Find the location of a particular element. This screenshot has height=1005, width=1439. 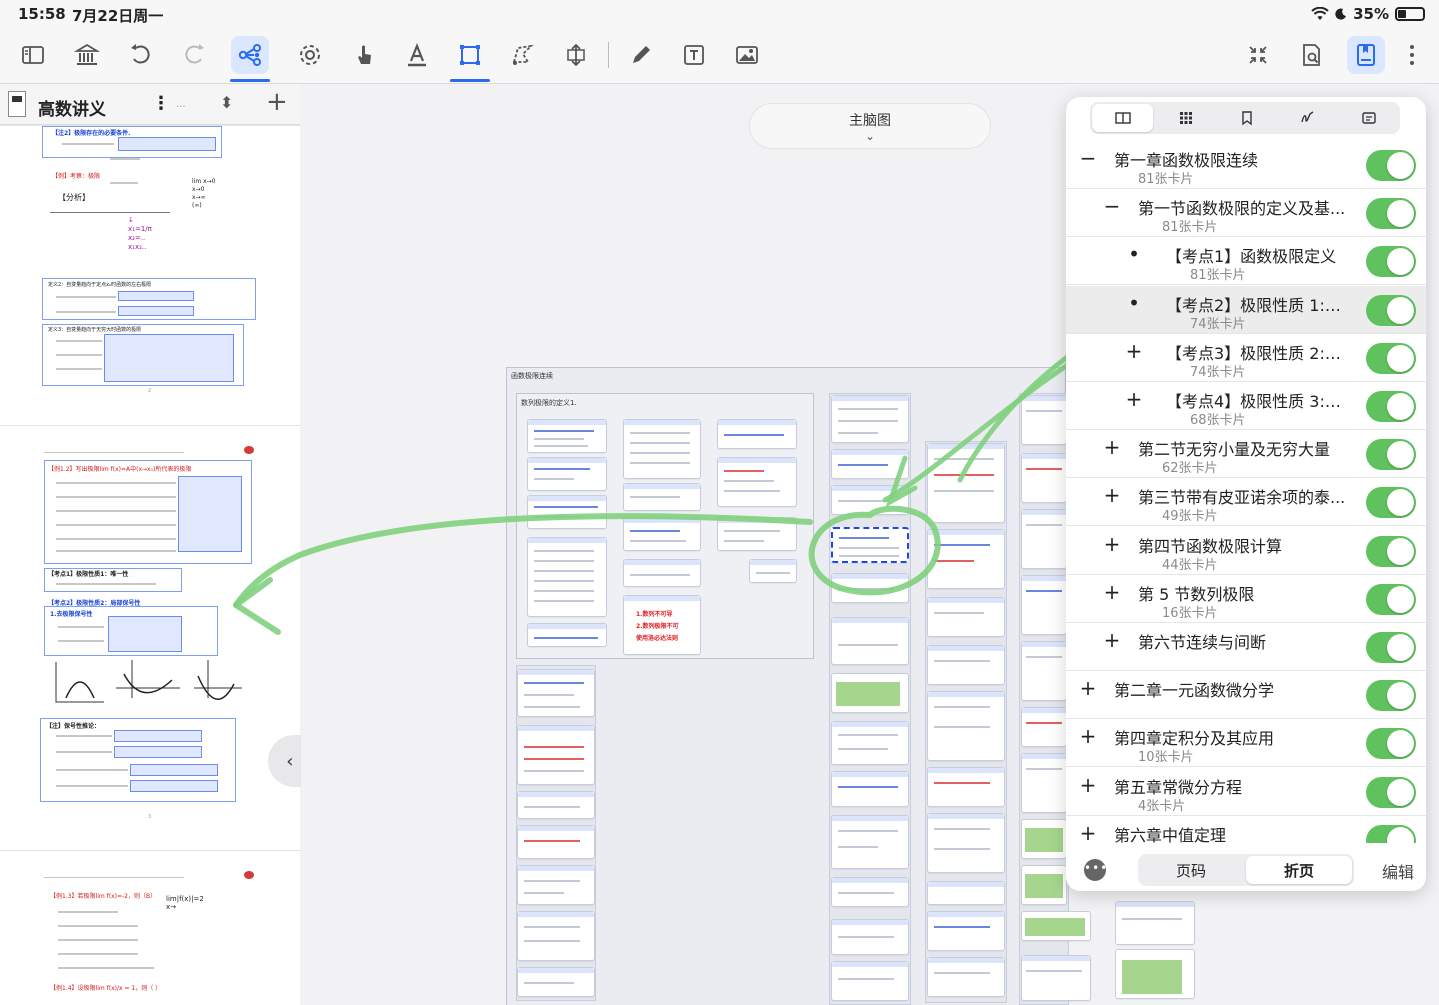

document-menu-icon: ⋮ is located at coordinates (161, 103).